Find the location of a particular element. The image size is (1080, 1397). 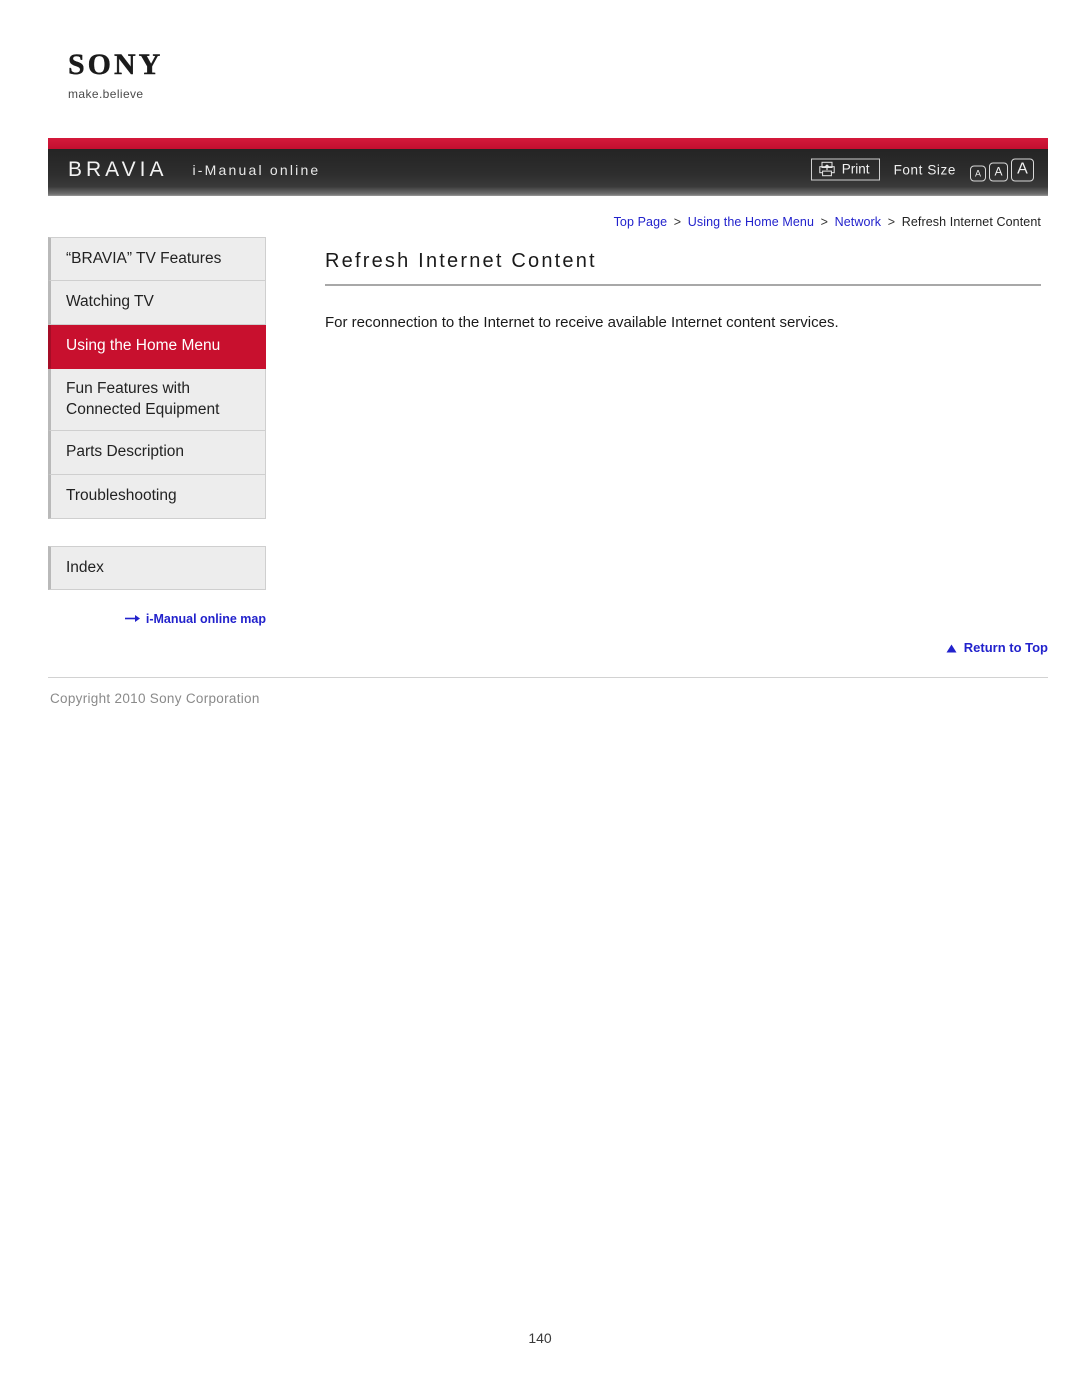

header-red-accent-bar is located at coordinates (548, 143).